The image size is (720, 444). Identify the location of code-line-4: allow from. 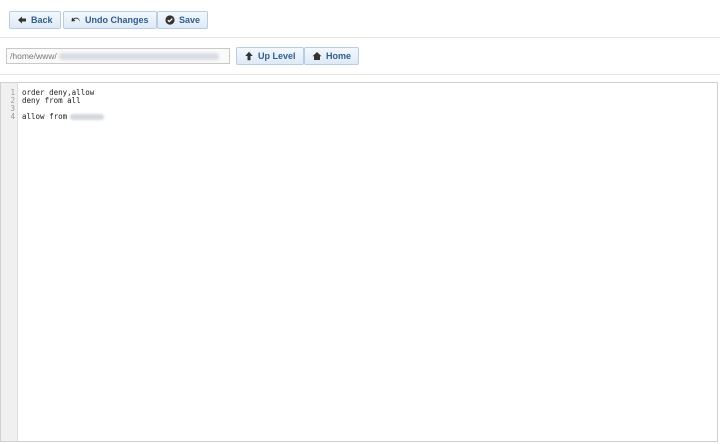
(63, 116).